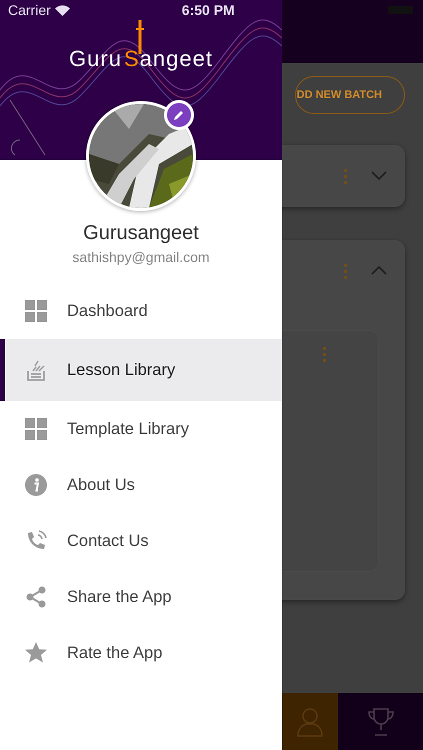  What do you see at coordinates (36, 541) in the screenshot?
I see `phone-icon` at bounding box center [36, 541].